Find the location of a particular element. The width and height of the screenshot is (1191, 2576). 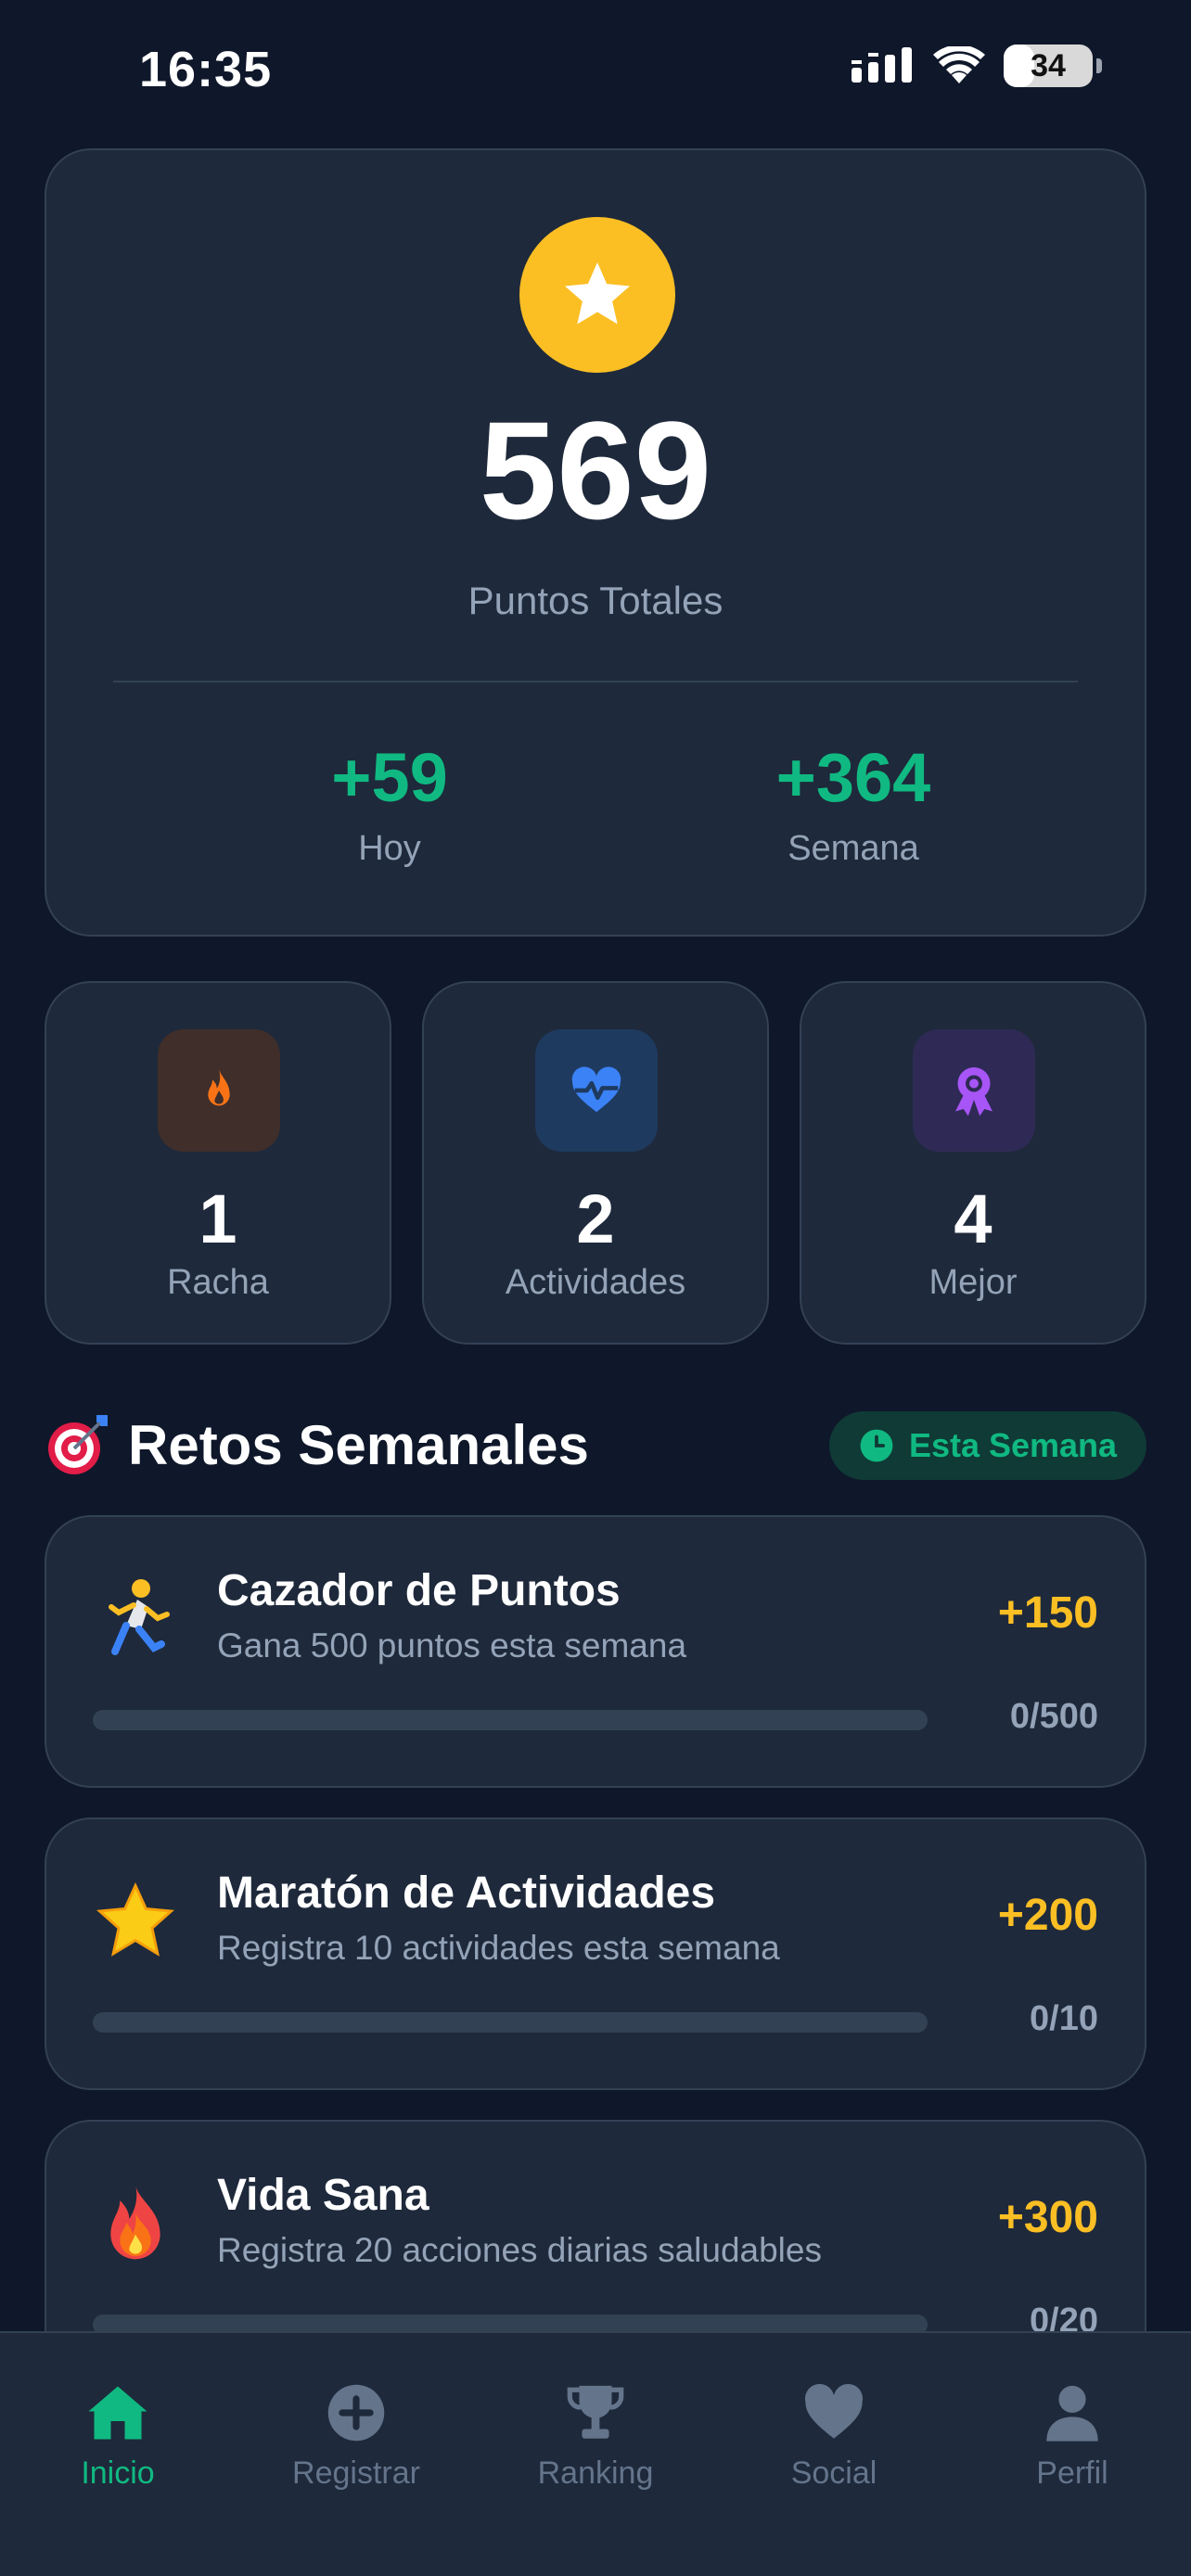

heart-icon is located at coordinates (834, 2411).